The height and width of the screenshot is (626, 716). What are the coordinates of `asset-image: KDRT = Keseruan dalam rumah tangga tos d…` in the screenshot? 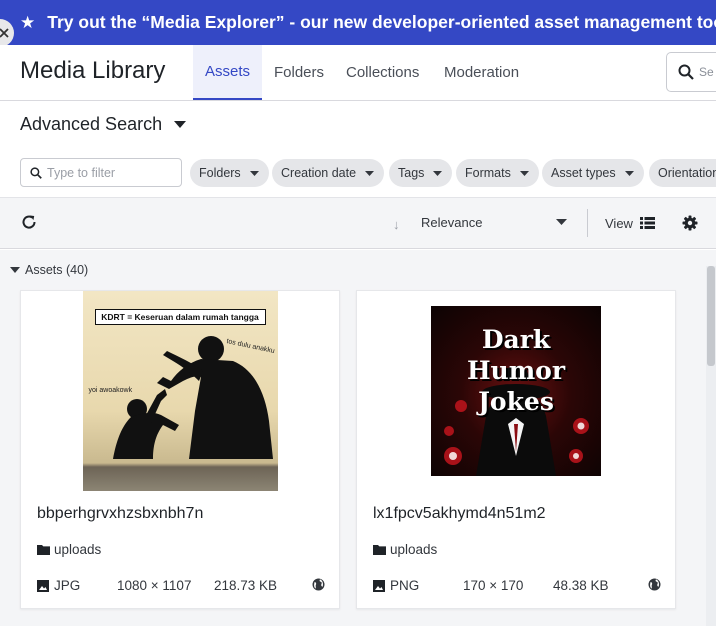 It's located at (180, 391).